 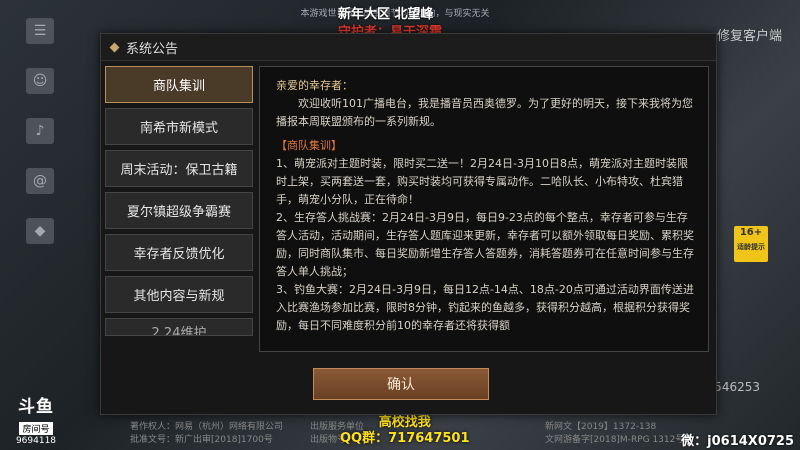 I want to click on douyu-logo: 斗鱼 房间号 9694118, so click(x=36, y=419).